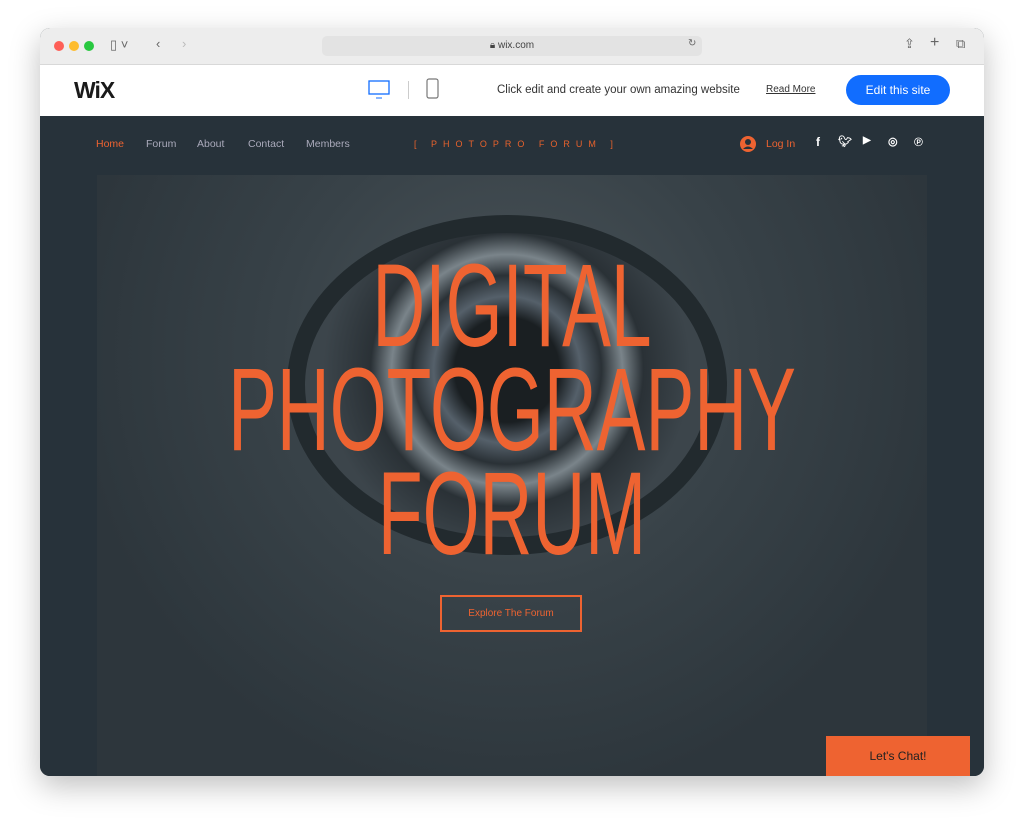 The height and width of the screenshot is (829, 1024). Describe the element at coordinates (780, 144) in the screenshot. I see `login-link: Log In` at that location.